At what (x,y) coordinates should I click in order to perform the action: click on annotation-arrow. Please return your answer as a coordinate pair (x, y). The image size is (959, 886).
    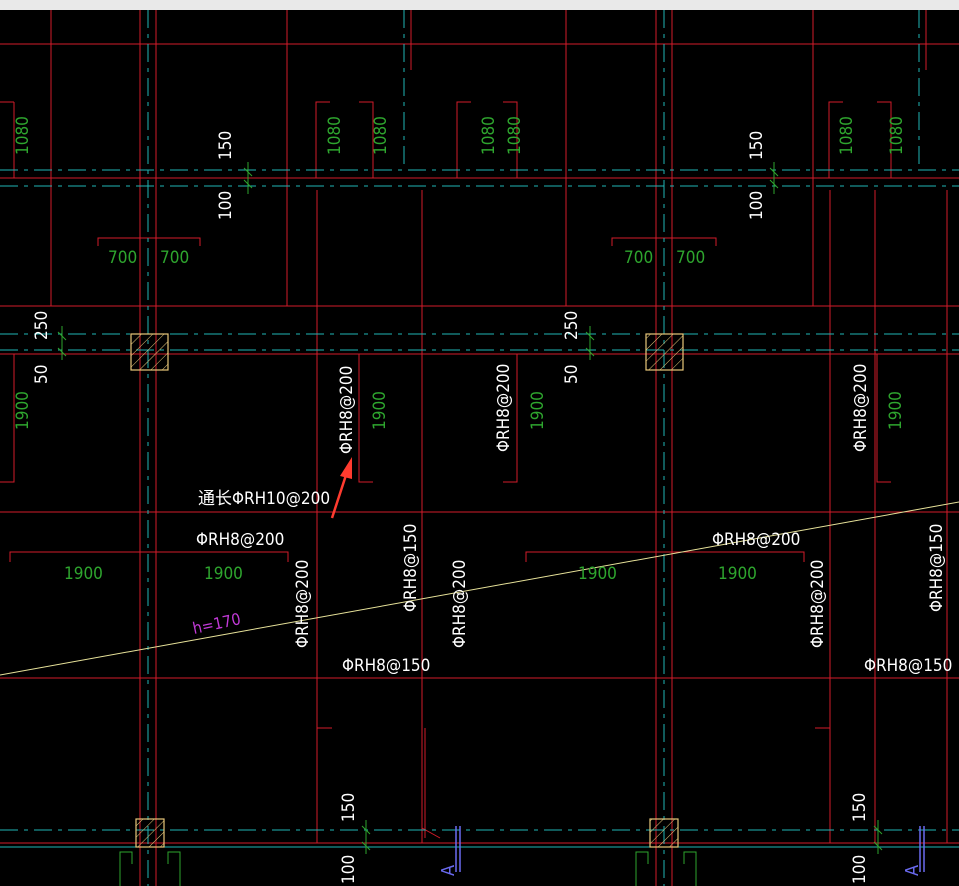
    Looking at the image, I should click on (341, 488).